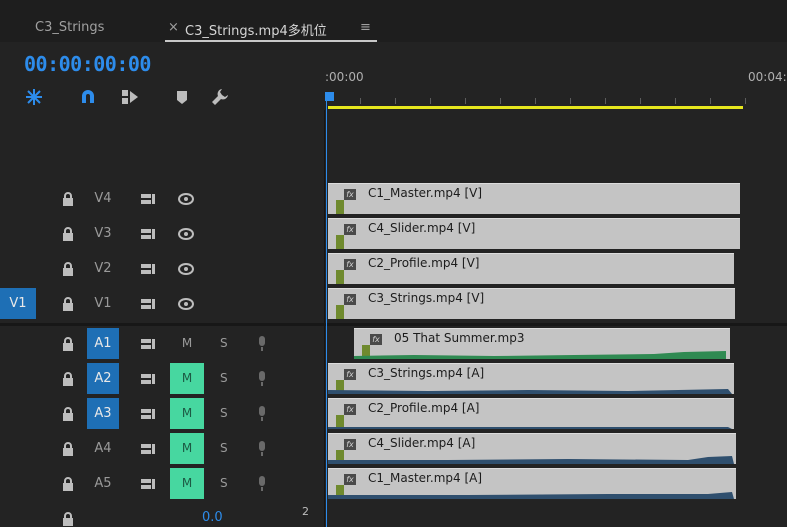  I want to click on clip-name: C1_Master.mp4 [V], so click(425, 193).